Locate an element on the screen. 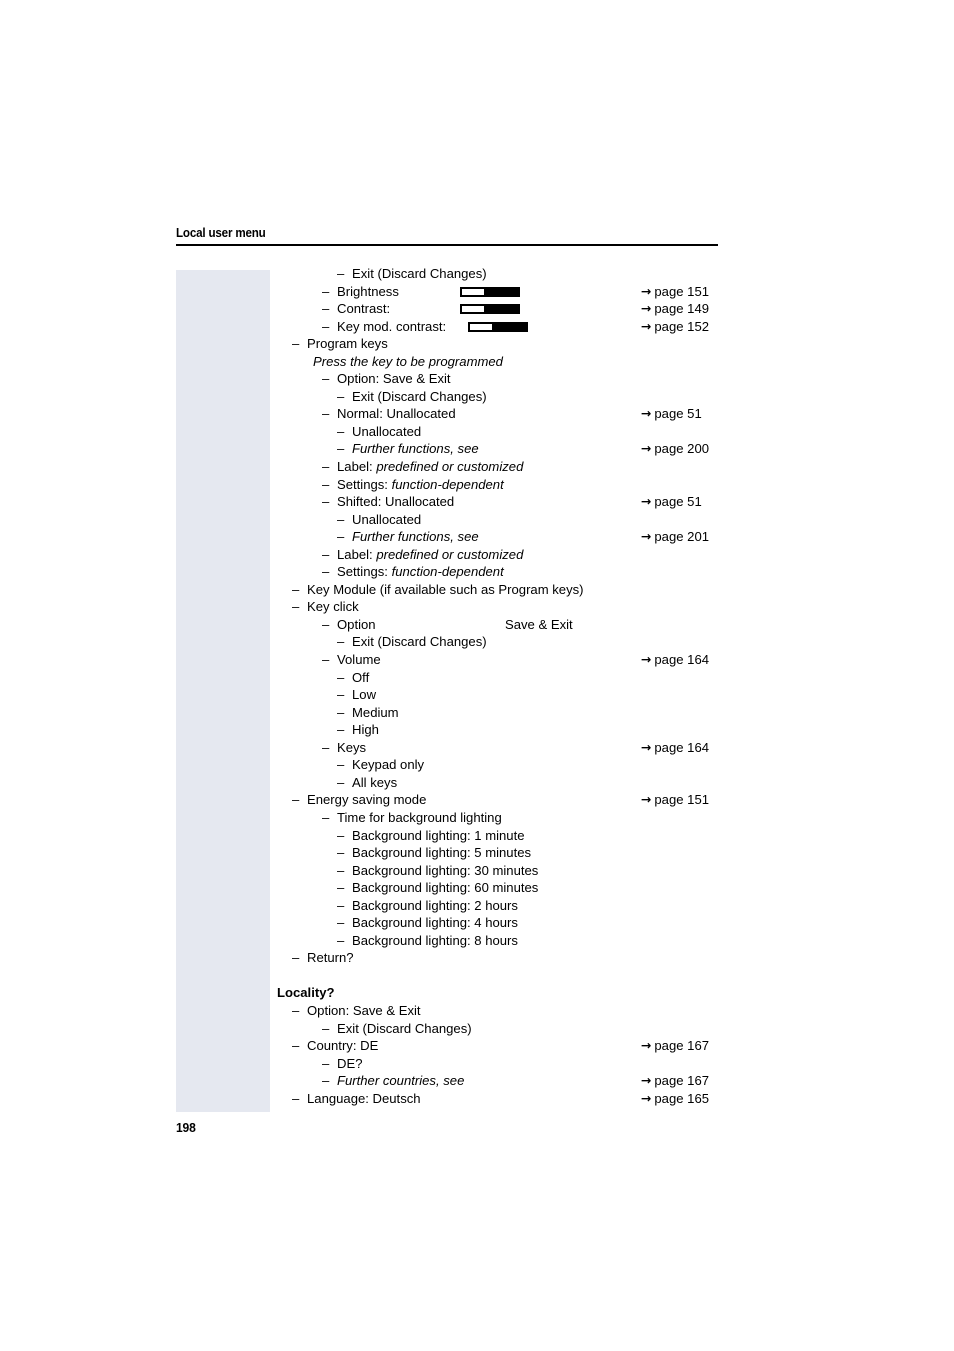  outline-item: – Brightness → page 151 is located at coordinates (477, 292).